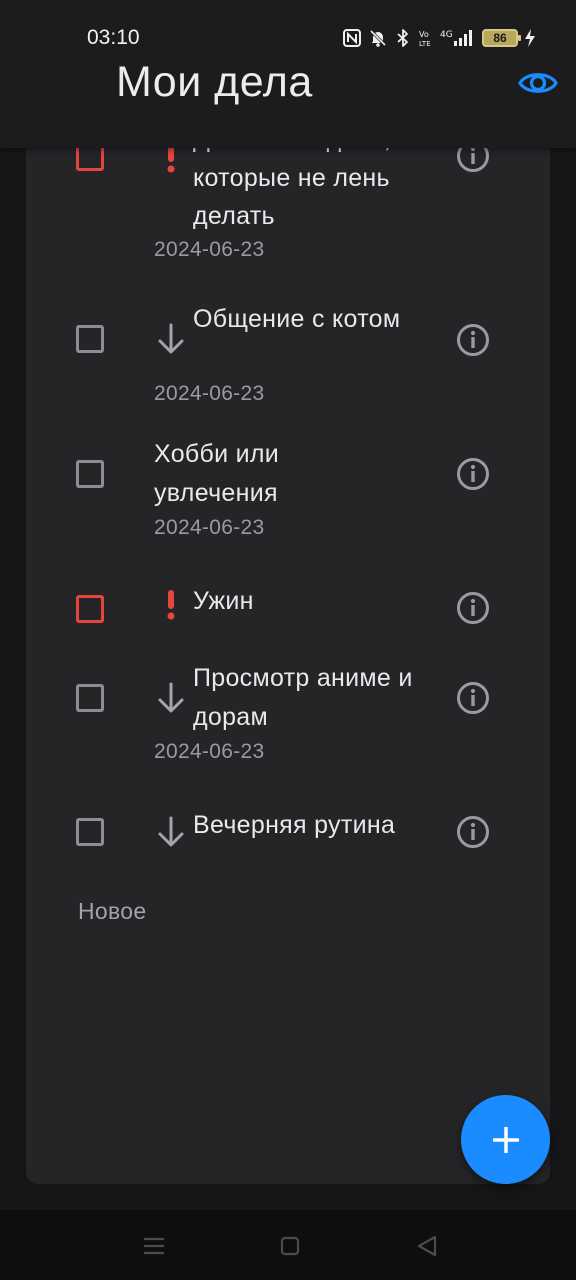  Describe the element at coordinates (297, 319) in the screenshot. I see `task-title: Общение с котом` at that location.